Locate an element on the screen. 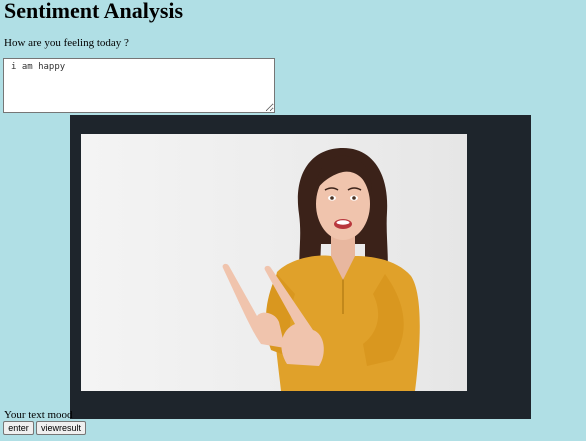 The width and height of the screenshot is (586, 441). page-title: Sentiment Analysis is located at coordinates (94, 11).